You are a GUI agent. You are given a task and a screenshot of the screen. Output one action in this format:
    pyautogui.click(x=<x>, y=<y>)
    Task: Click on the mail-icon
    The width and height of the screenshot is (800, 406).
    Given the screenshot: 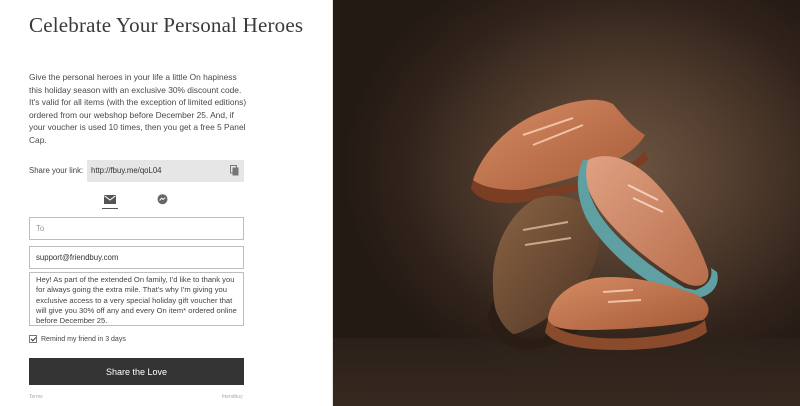 What is the action you would take?
    pyautogui.click(x=110, y=199)
    